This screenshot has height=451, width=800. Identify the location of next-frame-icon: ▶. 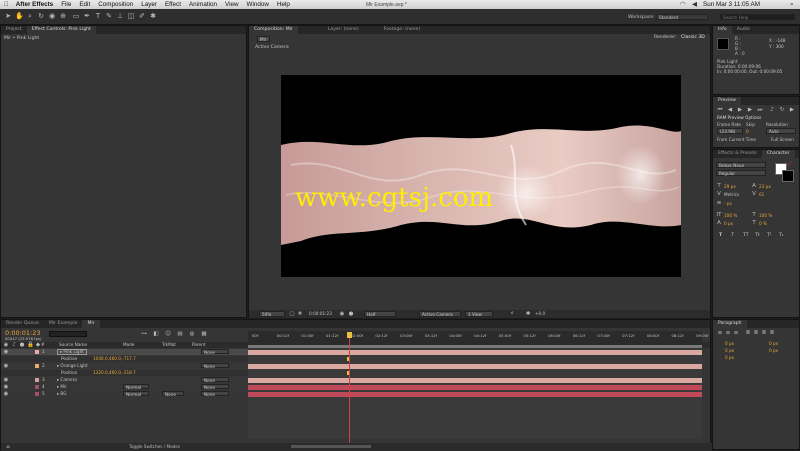
(750, 110).